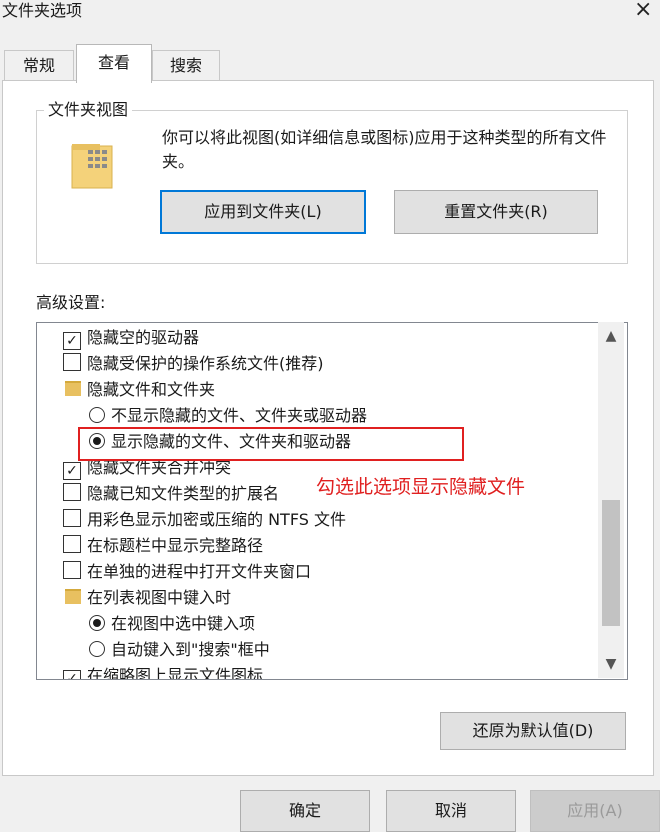 This screenshot has height=832, width=660. I want to click on window-title: 文件夹选项, so click(42, 10).